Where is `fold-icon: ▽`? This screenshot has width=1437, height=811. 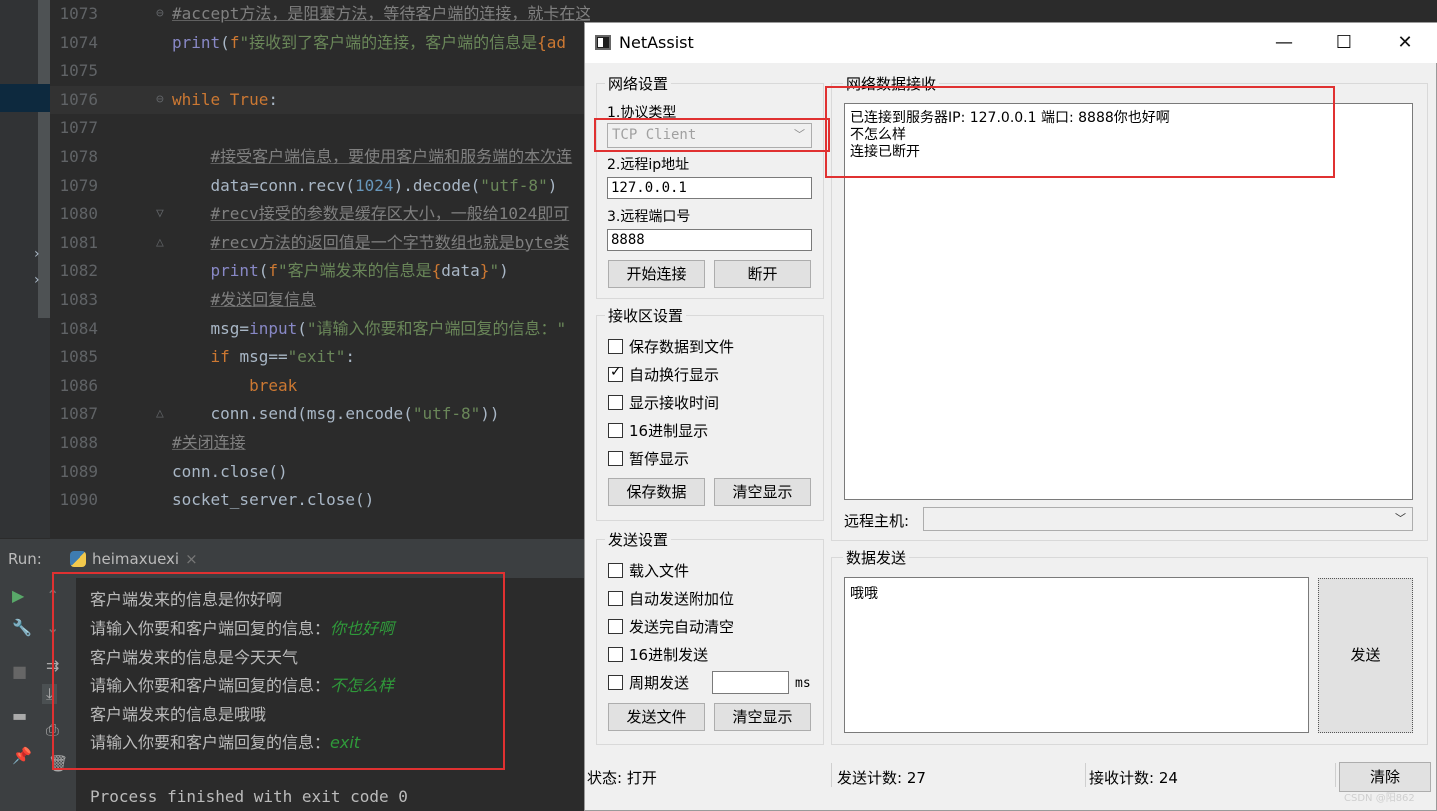 fold-icon: ▽ is located at coordinates (160, 214).